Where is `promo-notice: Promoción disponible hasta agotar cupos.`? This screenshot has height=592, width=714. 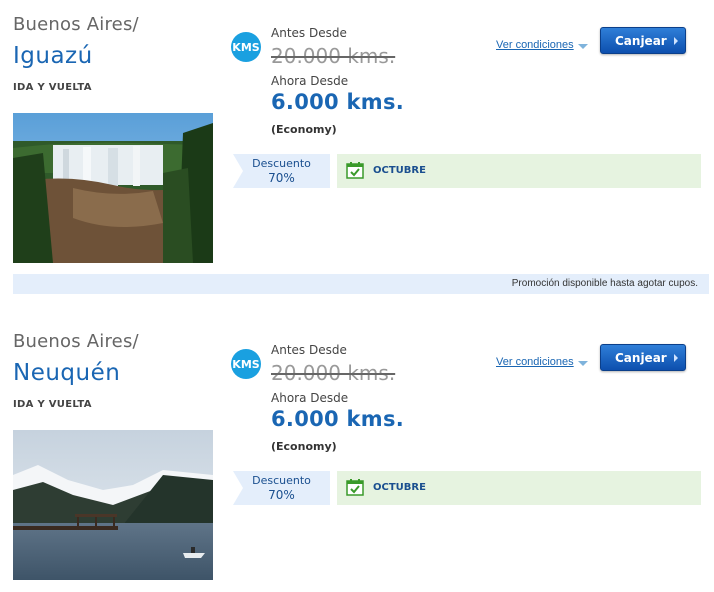
promo-notice: Promoción disponible hasta agotar cupos. is located at coordinates (361, 284).